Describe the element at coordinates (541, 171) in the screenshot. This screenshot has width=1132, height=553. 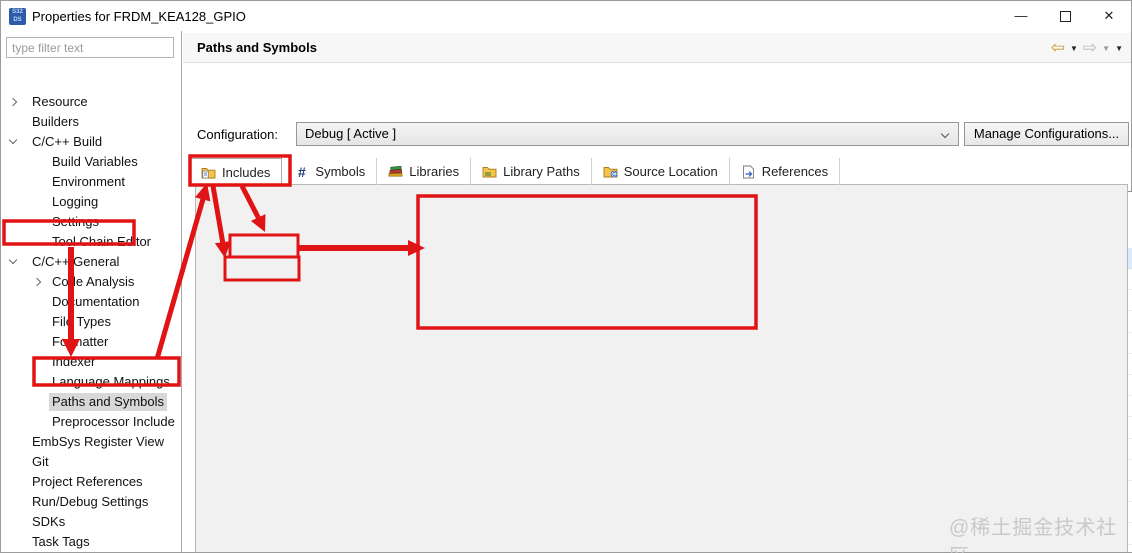
I see `tab-label: Library Paths` at that location.